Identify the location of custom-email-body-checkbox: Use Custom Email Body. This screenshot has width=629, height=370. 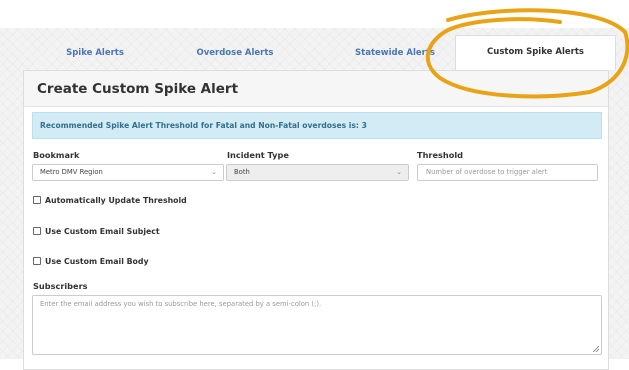
(91, 262).